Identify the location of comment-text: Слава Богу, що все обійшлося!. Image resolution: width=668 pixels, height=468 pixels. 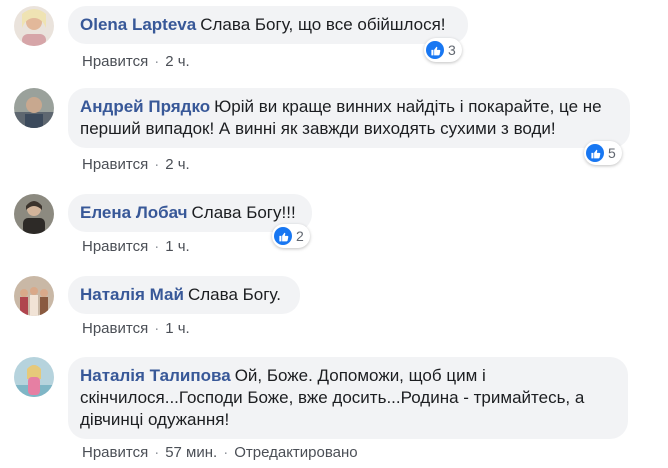
(323, 24).